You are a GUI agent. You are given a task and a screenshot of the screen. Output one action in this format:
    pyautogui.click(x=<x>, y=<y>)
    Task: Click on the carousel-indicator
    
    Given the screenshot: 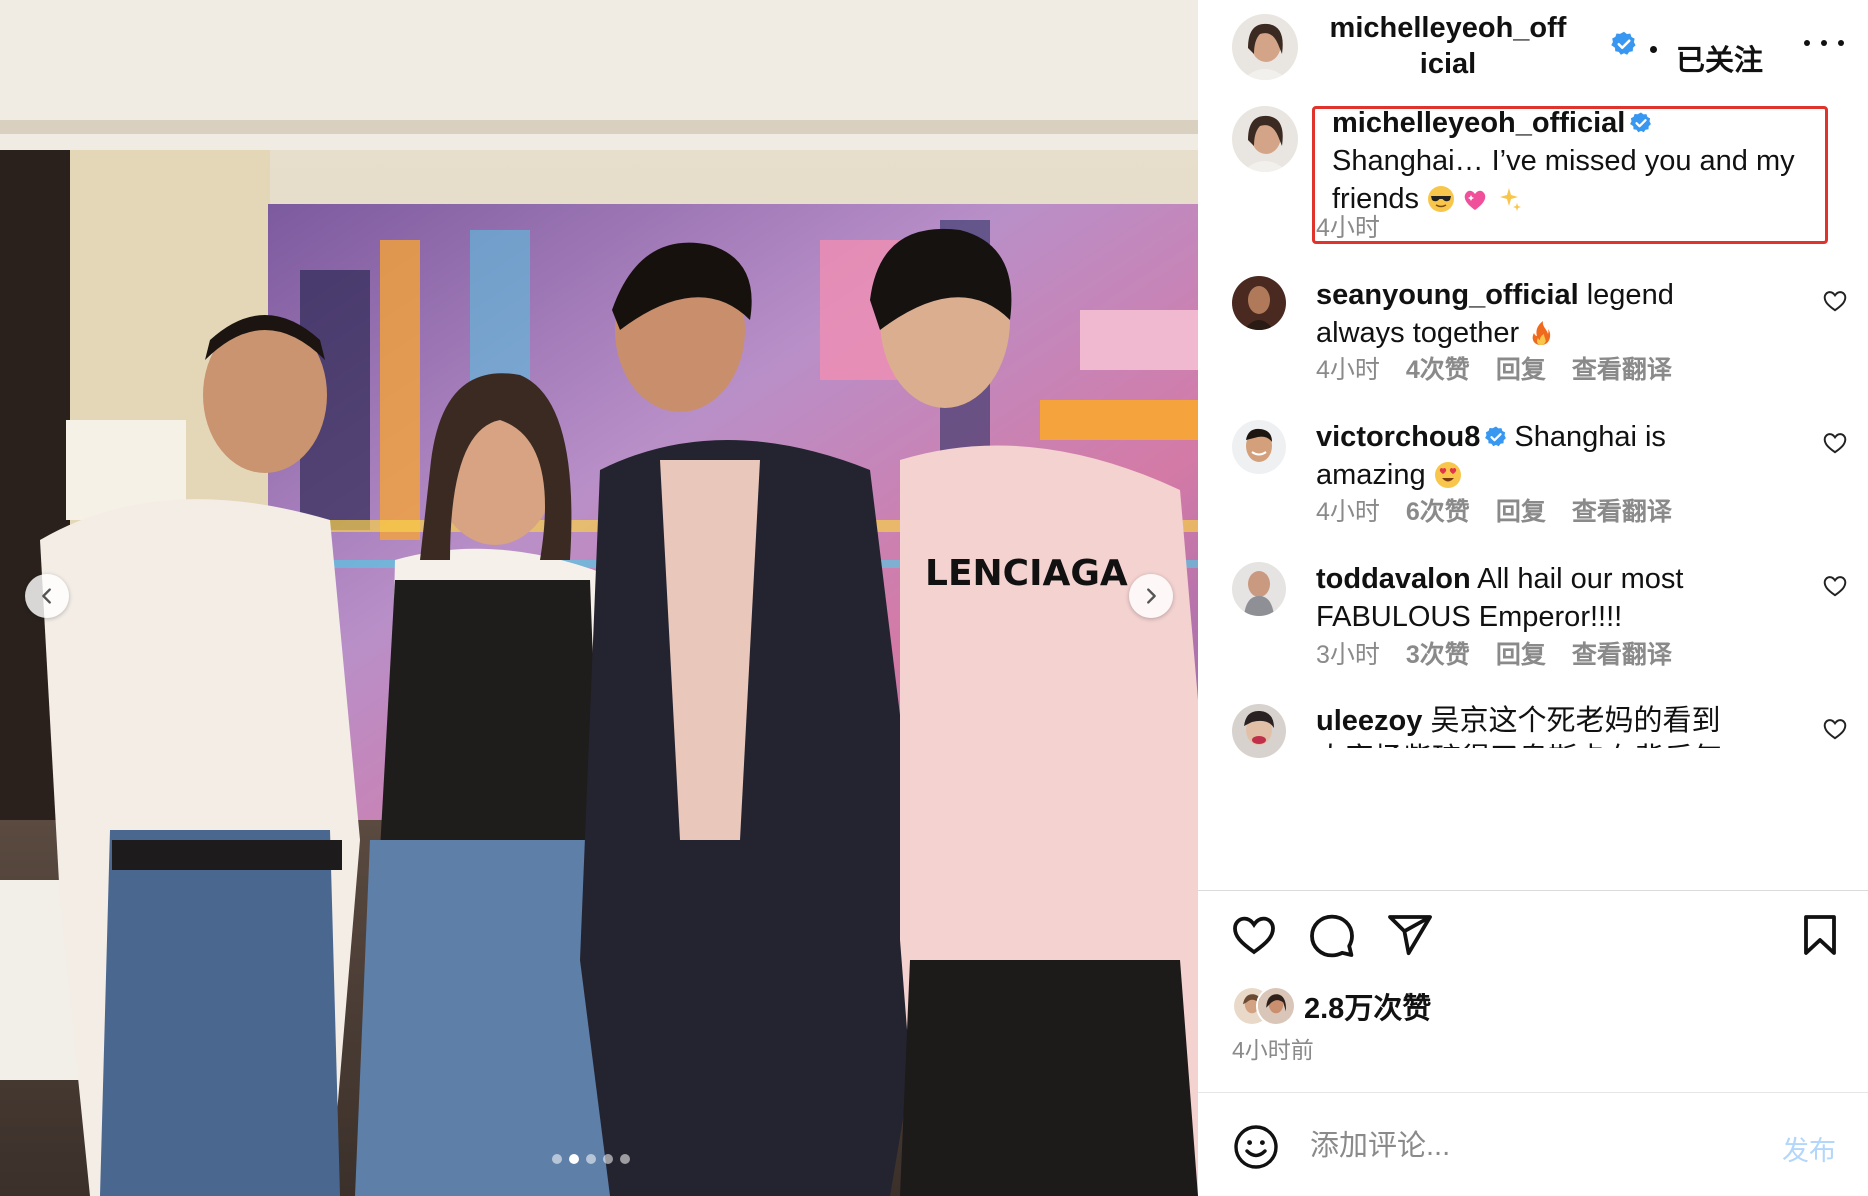 What is the action you would take?
    pyautogui.click(x=591, y=1159)
    